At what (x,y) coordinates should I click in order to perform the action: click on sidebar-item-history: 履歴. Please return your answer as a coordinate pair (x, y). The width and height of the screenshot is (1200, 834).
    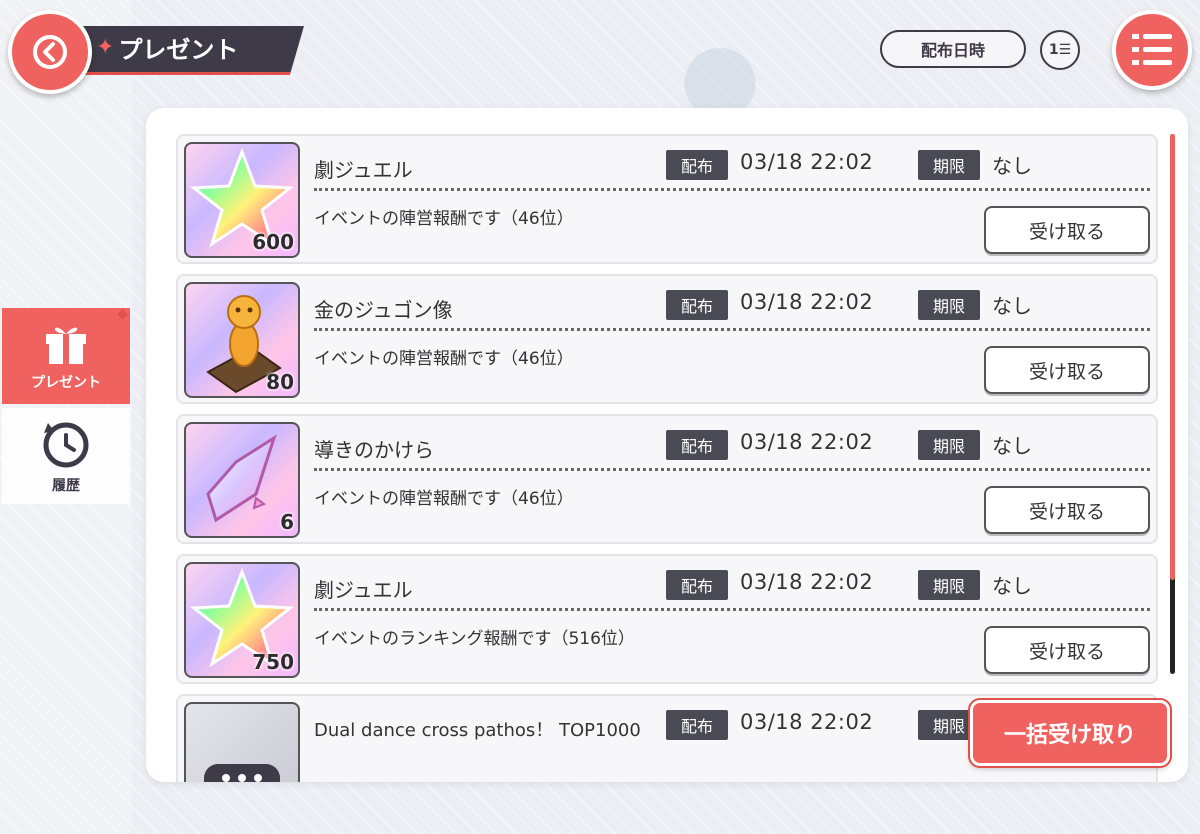
    Looking at the image, I should click on (66, 456).